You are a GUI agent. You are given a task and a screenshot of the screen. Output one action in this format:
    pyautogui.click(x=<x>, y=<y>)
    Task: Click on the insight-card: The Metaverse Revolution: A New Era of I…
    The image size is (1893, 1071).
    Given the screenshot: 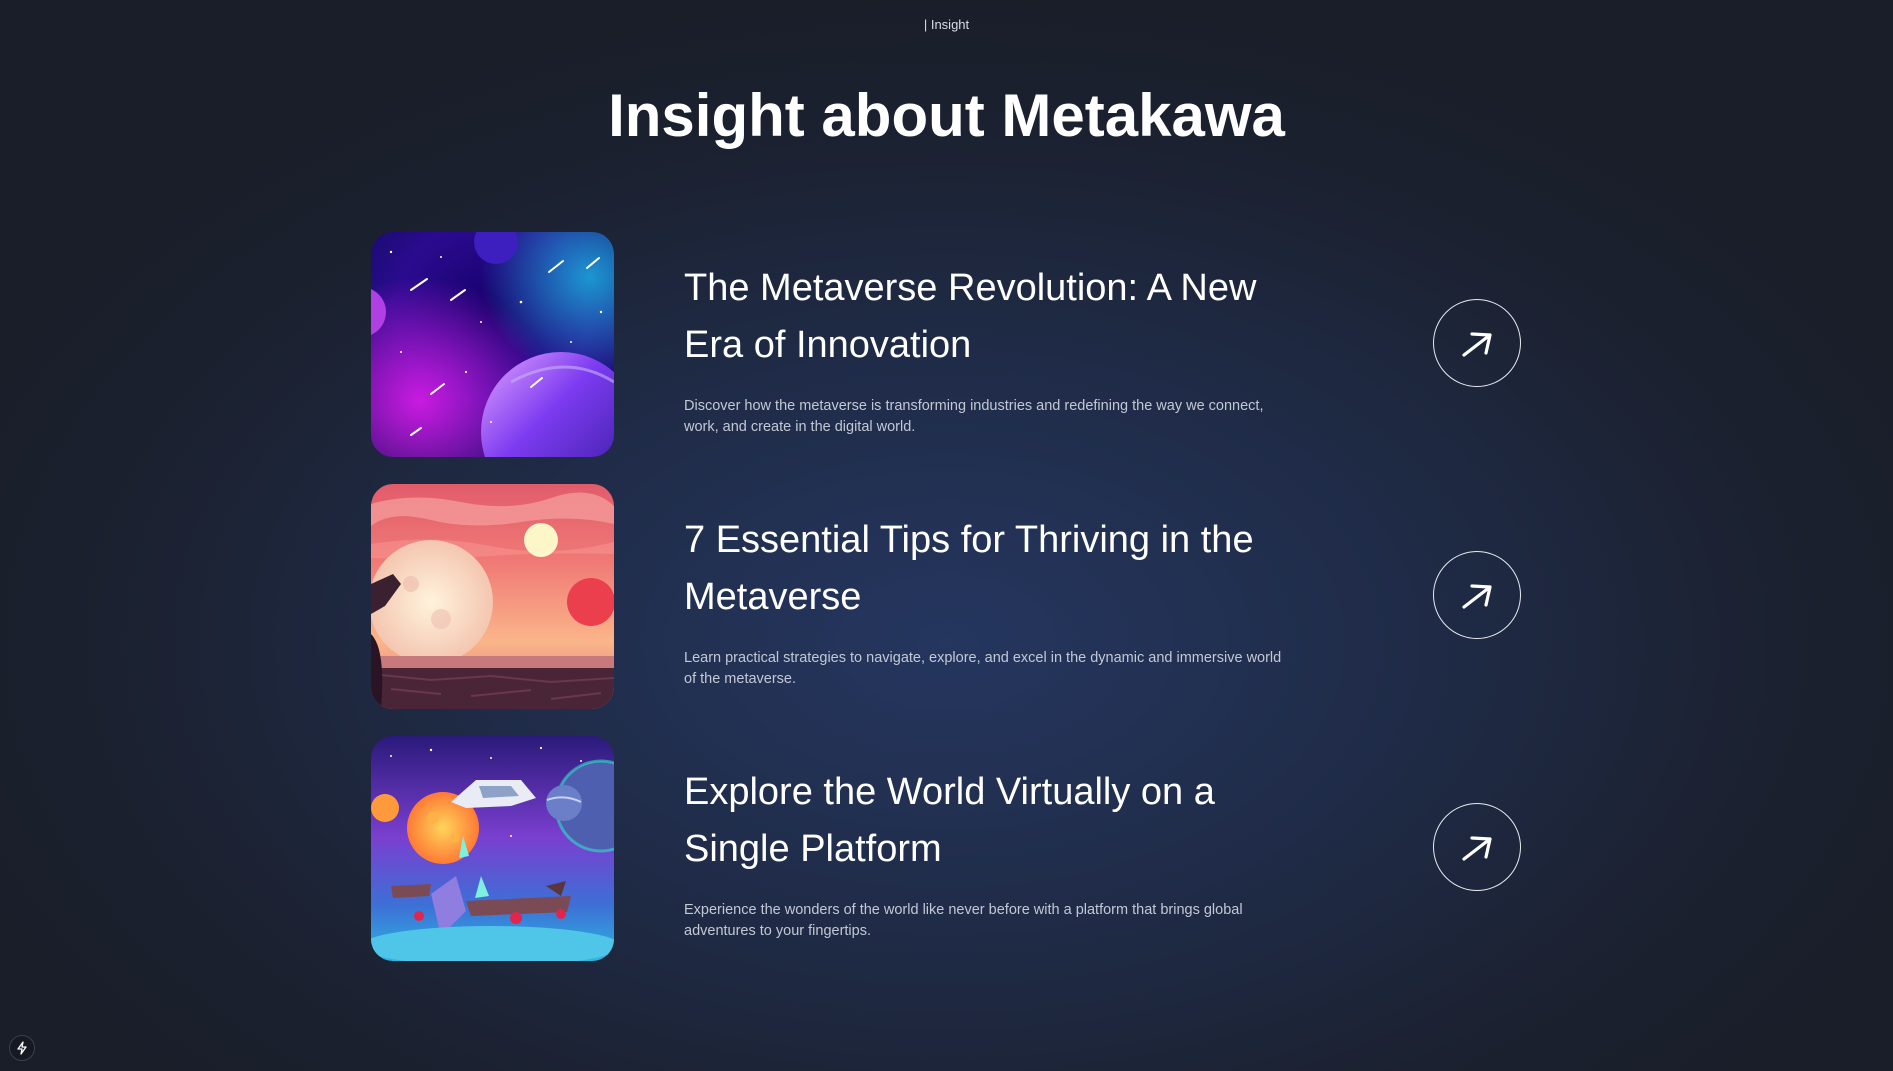 What is the action you would take?
    pyautogui.click(x=947, y=344)
    